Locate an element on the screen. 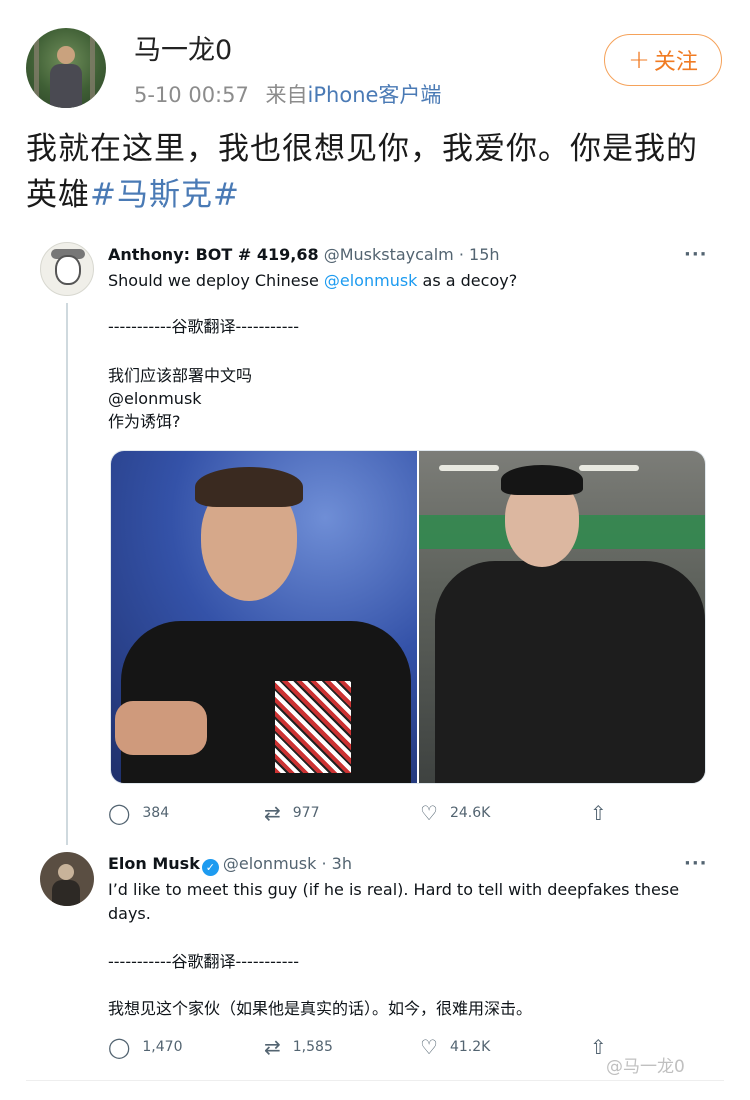  tweet2-reply-button: ◯ 1,470 is located at coordinates (145, 1047).